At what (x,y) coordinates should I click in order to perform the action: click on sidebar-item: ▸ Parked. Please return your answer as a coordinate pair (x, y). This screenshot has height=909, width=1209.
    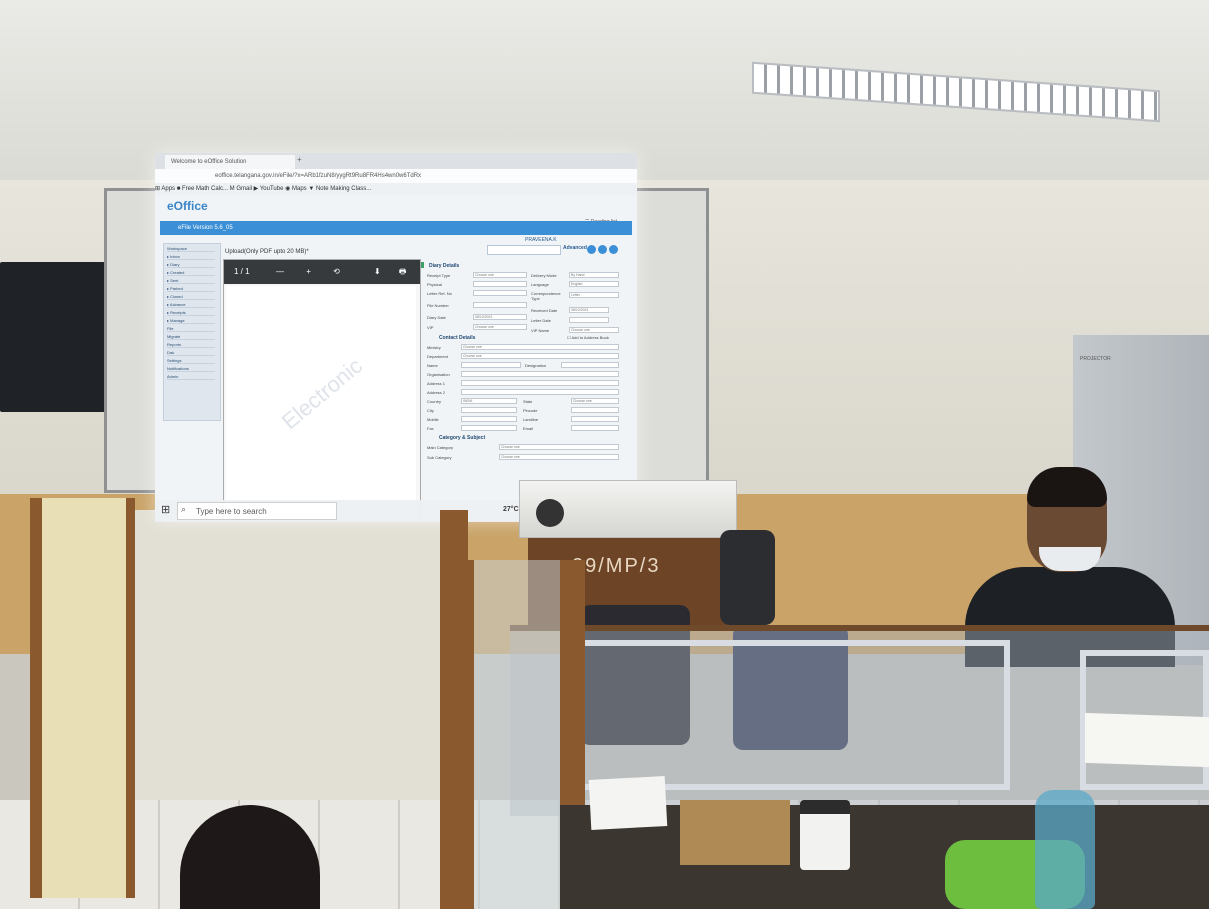
    Looking at the image, I should click on (191, 289).